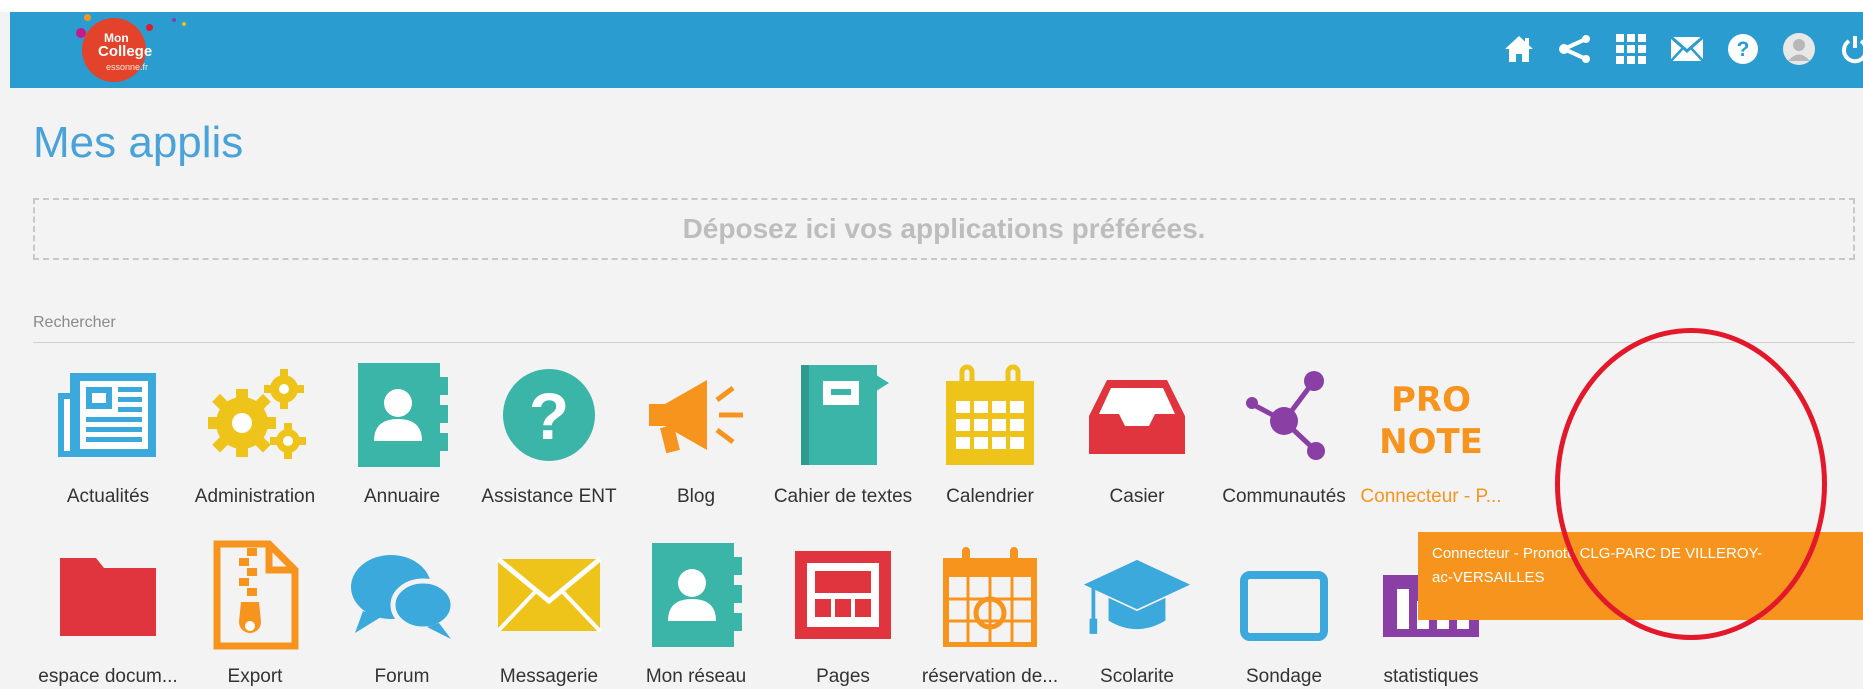  I want to click on apps-grid-icon, so click(1631, 49).